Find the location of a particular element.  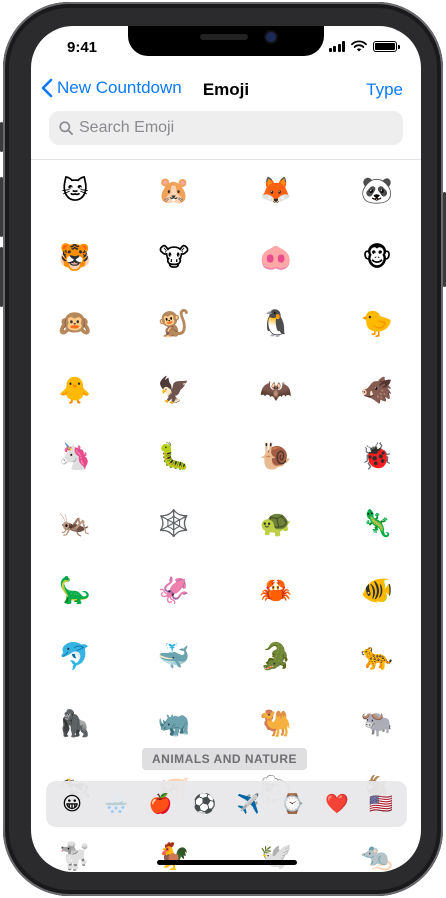

emoji-cell: 🦎 is located at coordinates (377, 523).